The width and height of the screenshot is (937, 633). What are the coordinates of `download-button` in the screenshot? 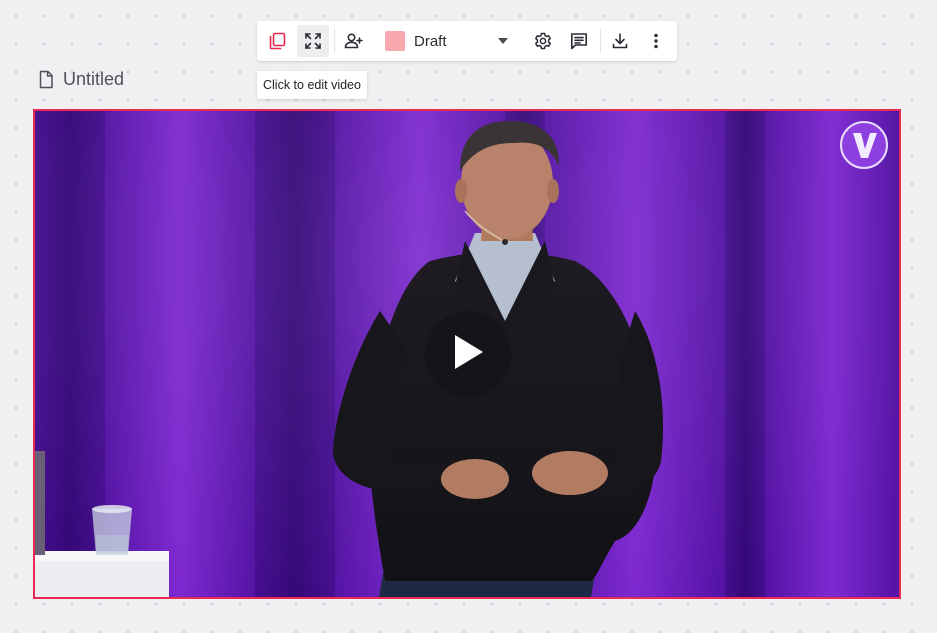 It's located at (620, 41).